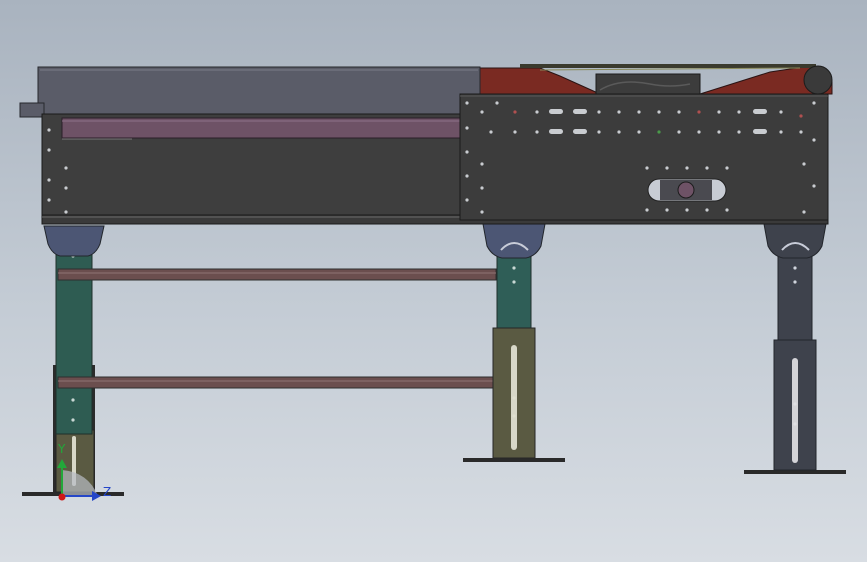 The height and width of the screenshot is (562, 867). What do you see at coordinates (107, 492) in the screenshot?
I see `triad-z-label: Z` at bounding box center [107, 492].